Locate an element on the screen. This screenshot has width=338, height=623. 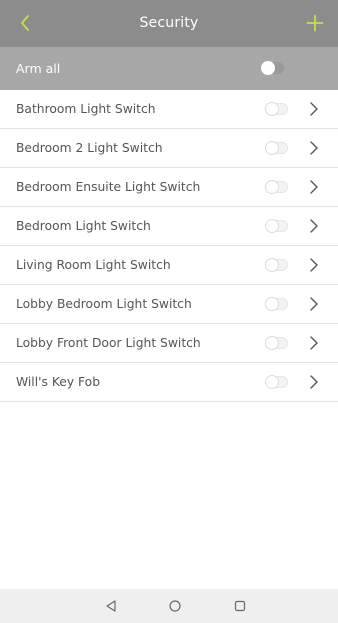
device-name: Living Room Light Switch is located at coordinates (93, 265).